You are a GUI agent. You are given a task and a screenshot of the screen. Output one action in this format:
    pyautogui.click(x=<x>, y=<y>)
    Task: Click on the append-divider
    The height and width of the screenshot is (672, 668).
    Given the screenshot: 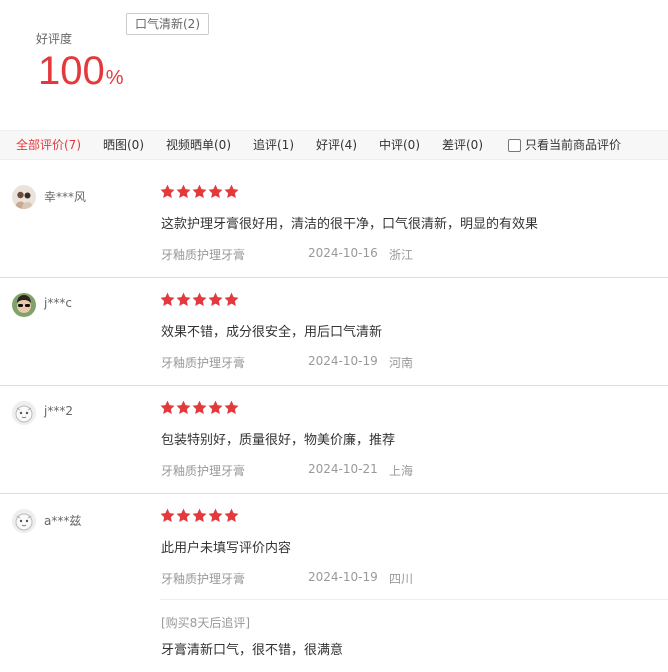 What is the action you would take?
    pyautogui.click(x=414, y=599)
    